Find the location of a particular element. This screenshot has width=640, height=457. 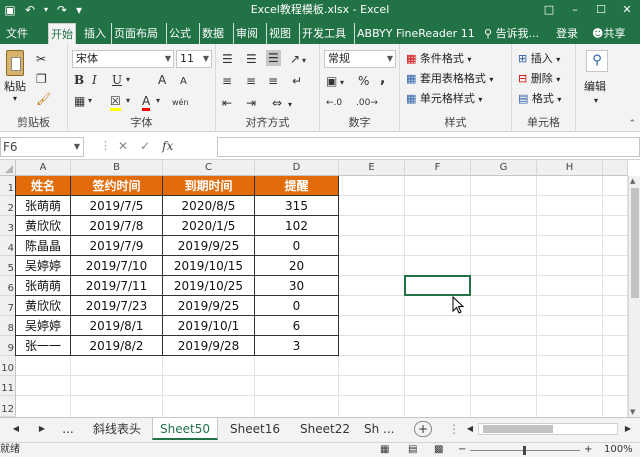

table-header-cell: 提醒 is located at coordinates (296, 185).